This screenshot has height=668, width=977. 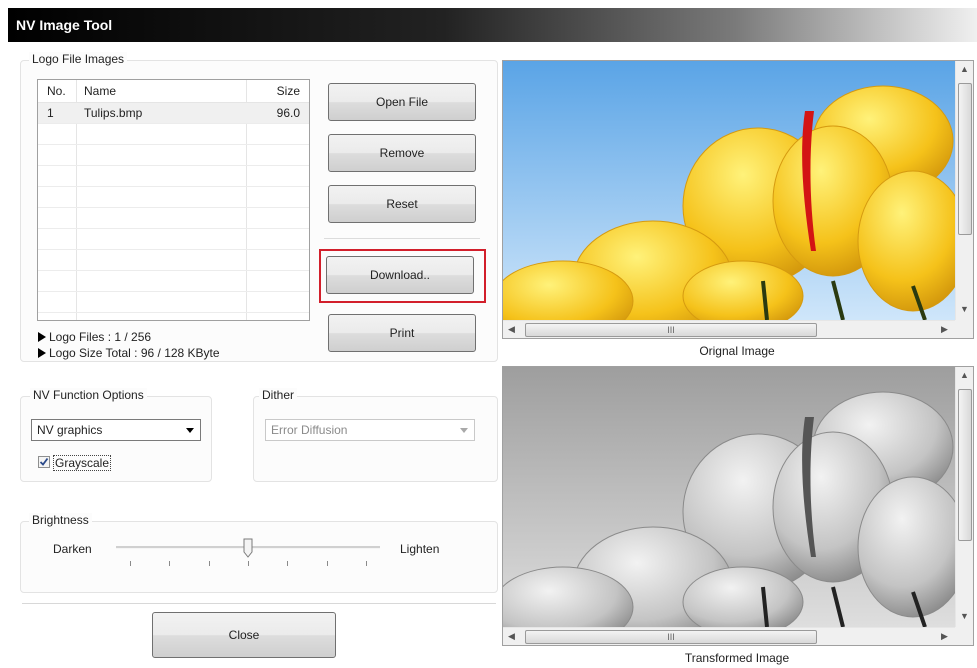 I want to click on open-file-button: Open File, so click(x=402, y=102).